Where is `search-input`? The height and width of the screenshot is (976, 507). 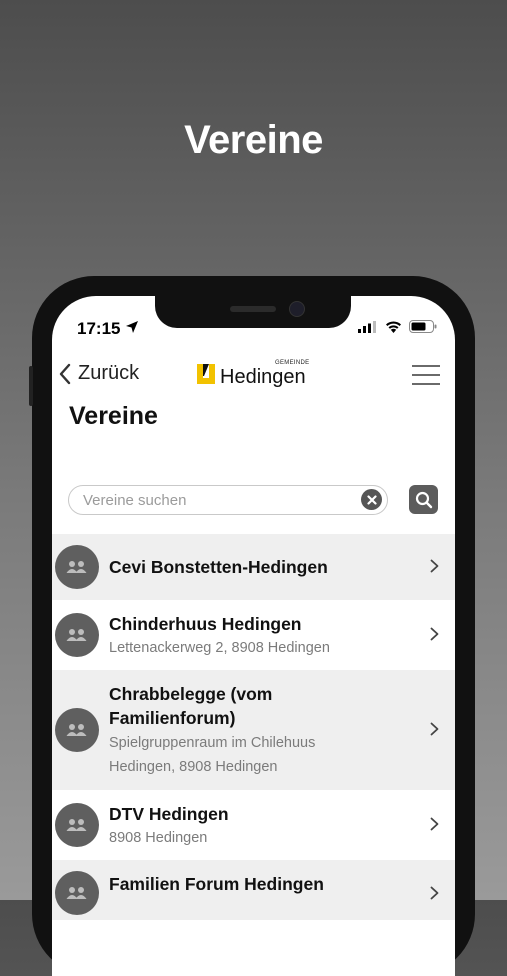
search-input is located at coordinates (218, 500).